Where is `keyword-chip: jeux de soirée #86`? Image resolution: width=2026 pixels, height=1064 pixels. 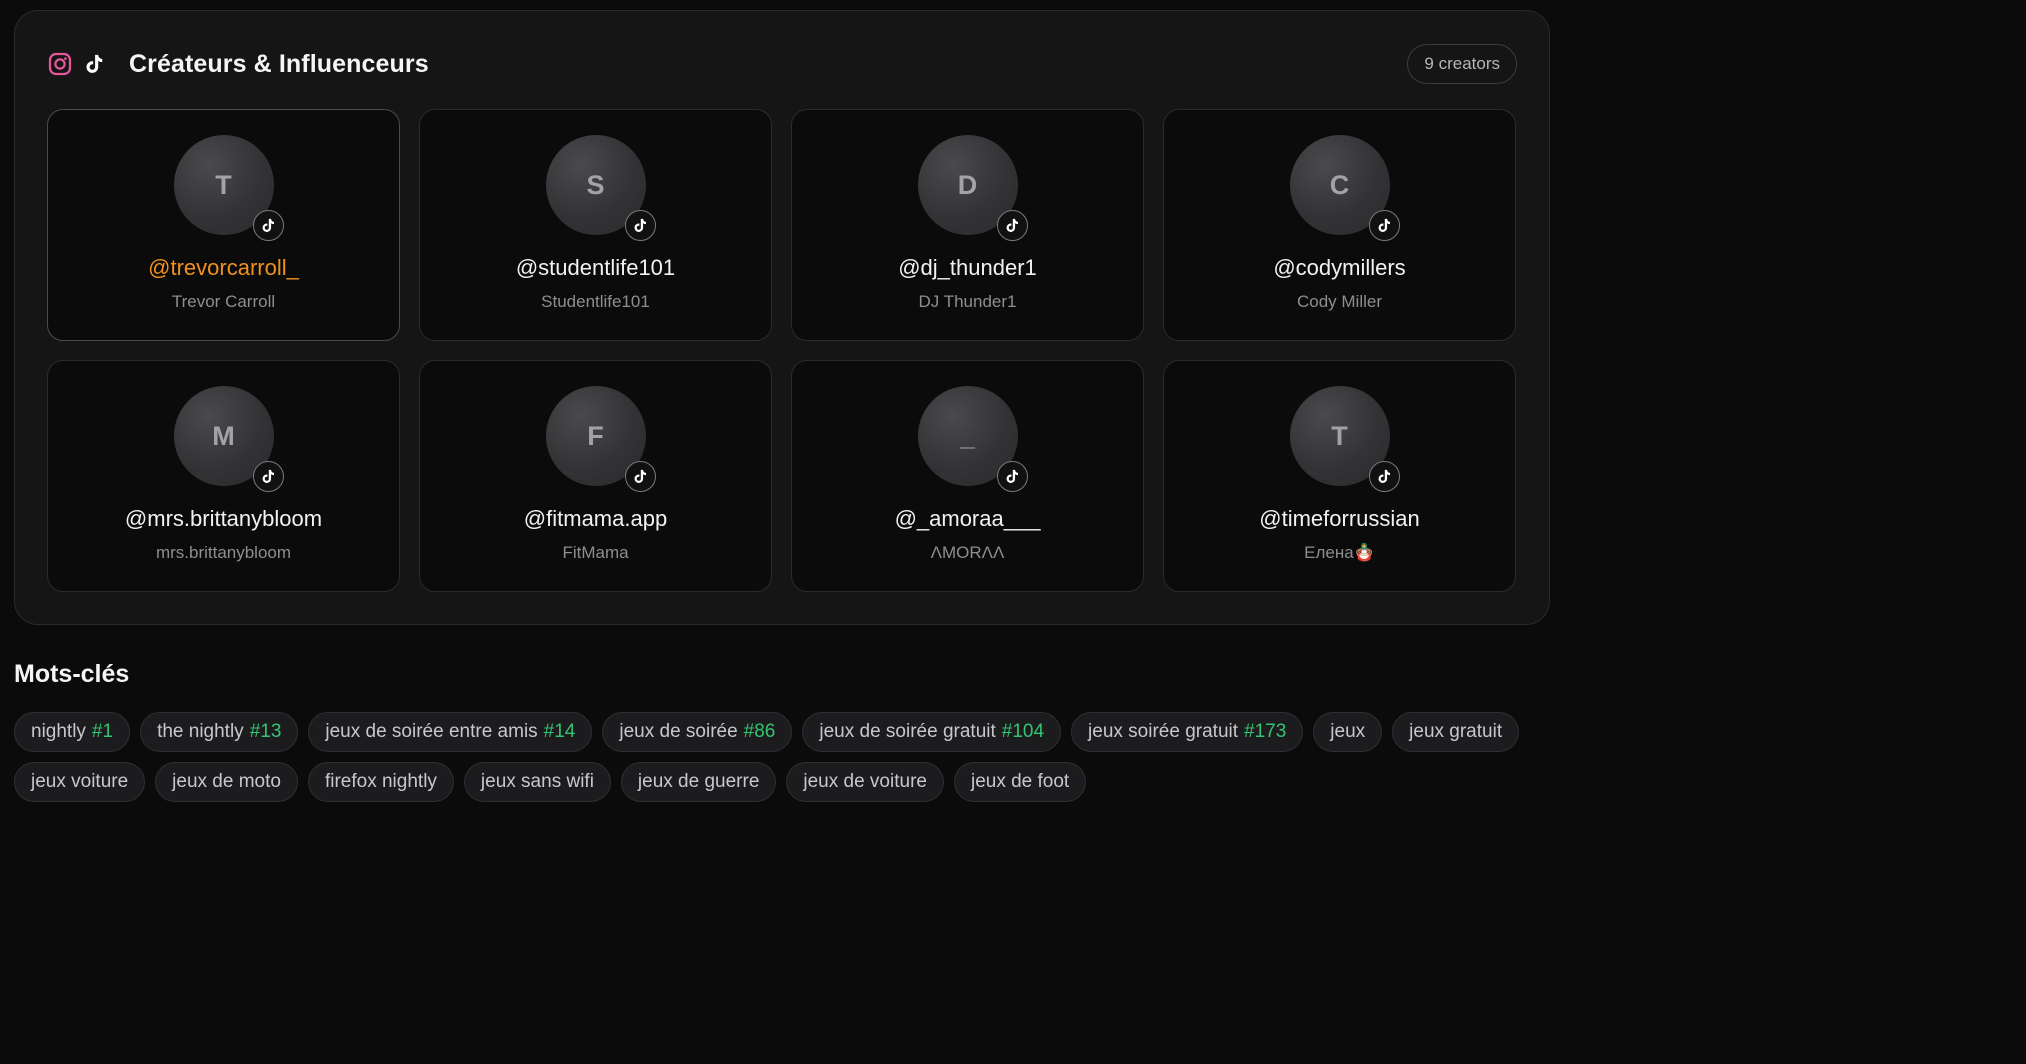 keyword-chip: jeux de soirée #86 is located at coordinates (697, 732).